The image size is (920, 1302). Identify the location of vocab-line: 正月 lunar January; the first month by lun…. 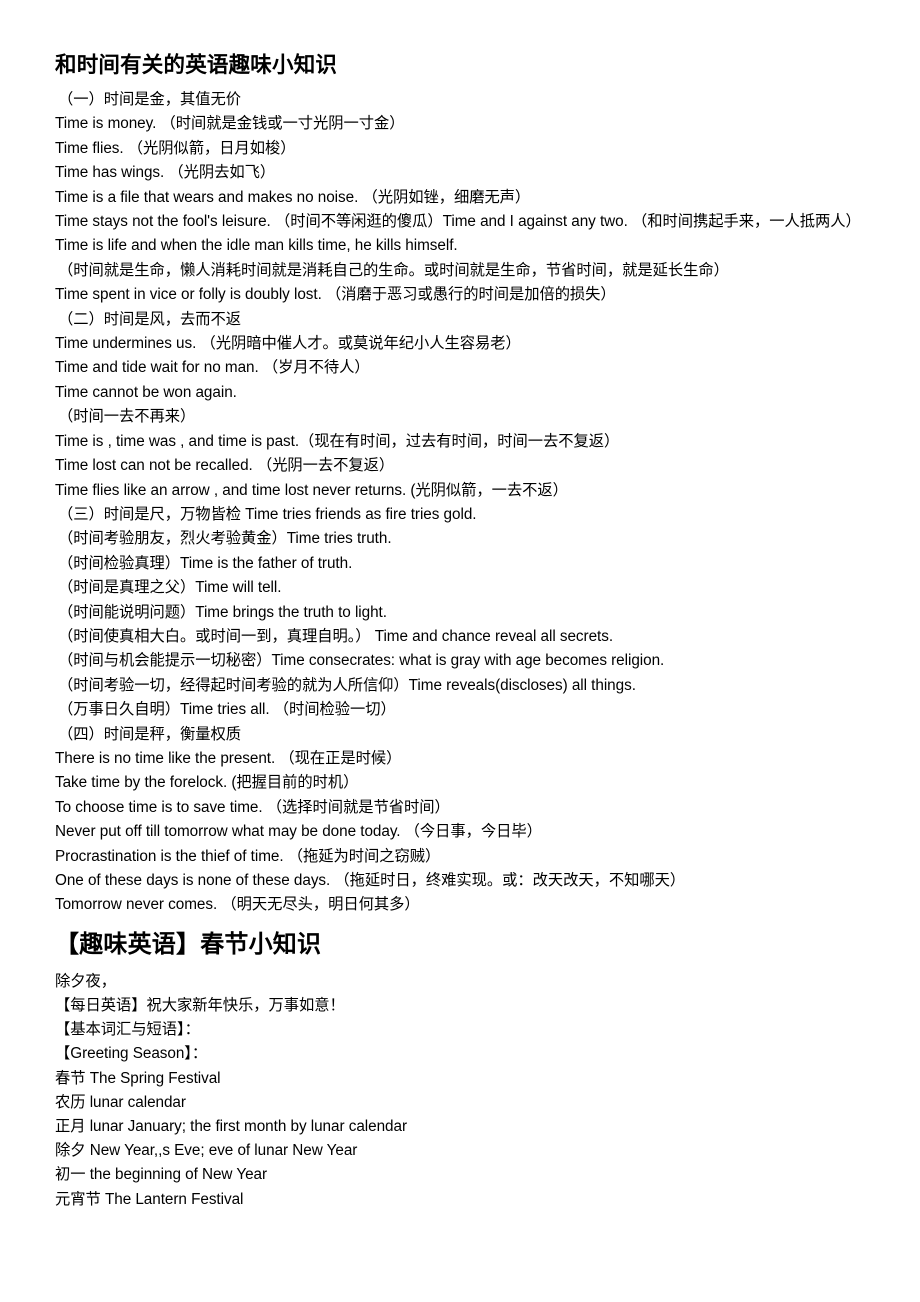
(231, 1127).